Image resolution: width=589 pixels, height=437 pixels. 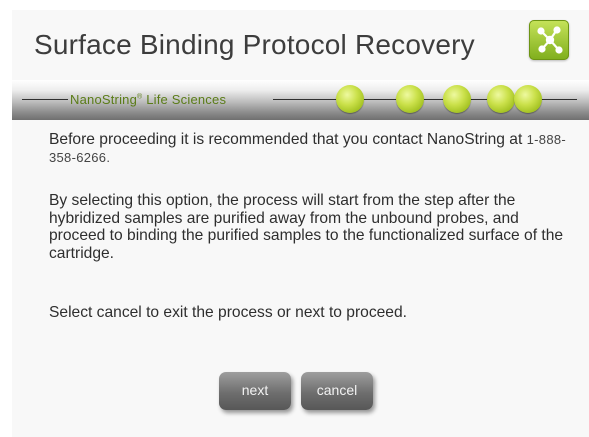 What do you see at coordinates (549, 40) in the screenshot?
I see `network-nodes-icon` at bounding box center [549, 40].